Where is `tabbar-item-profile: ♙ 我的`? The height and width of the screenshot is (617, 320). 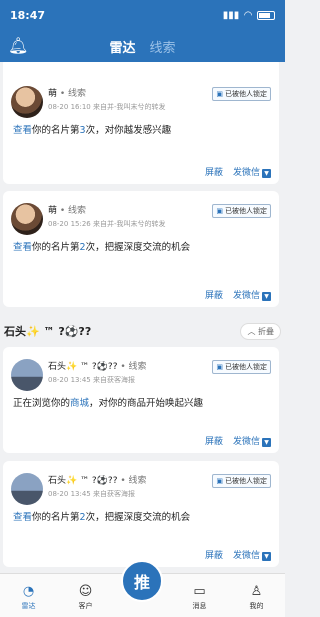 tabbar-item-profile: ♙ 我的 is located at coordinates (256, 595).